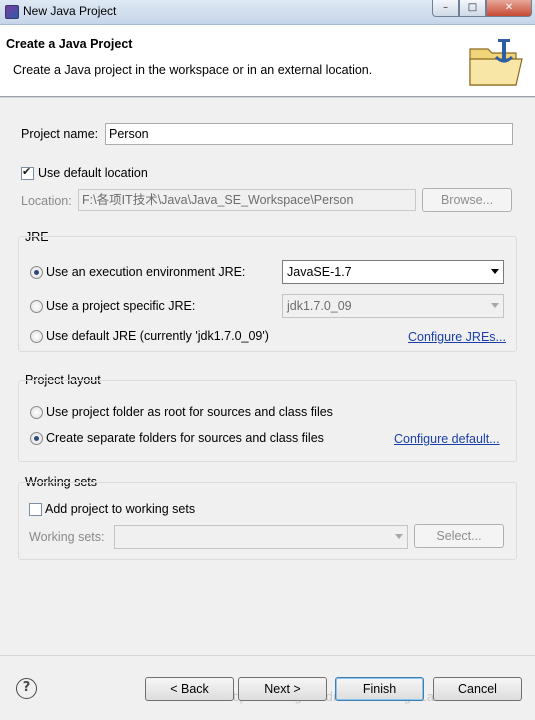 This screenshot has height=720, width=535. I want to click on layout-project-root-radio, so click(36, 412).